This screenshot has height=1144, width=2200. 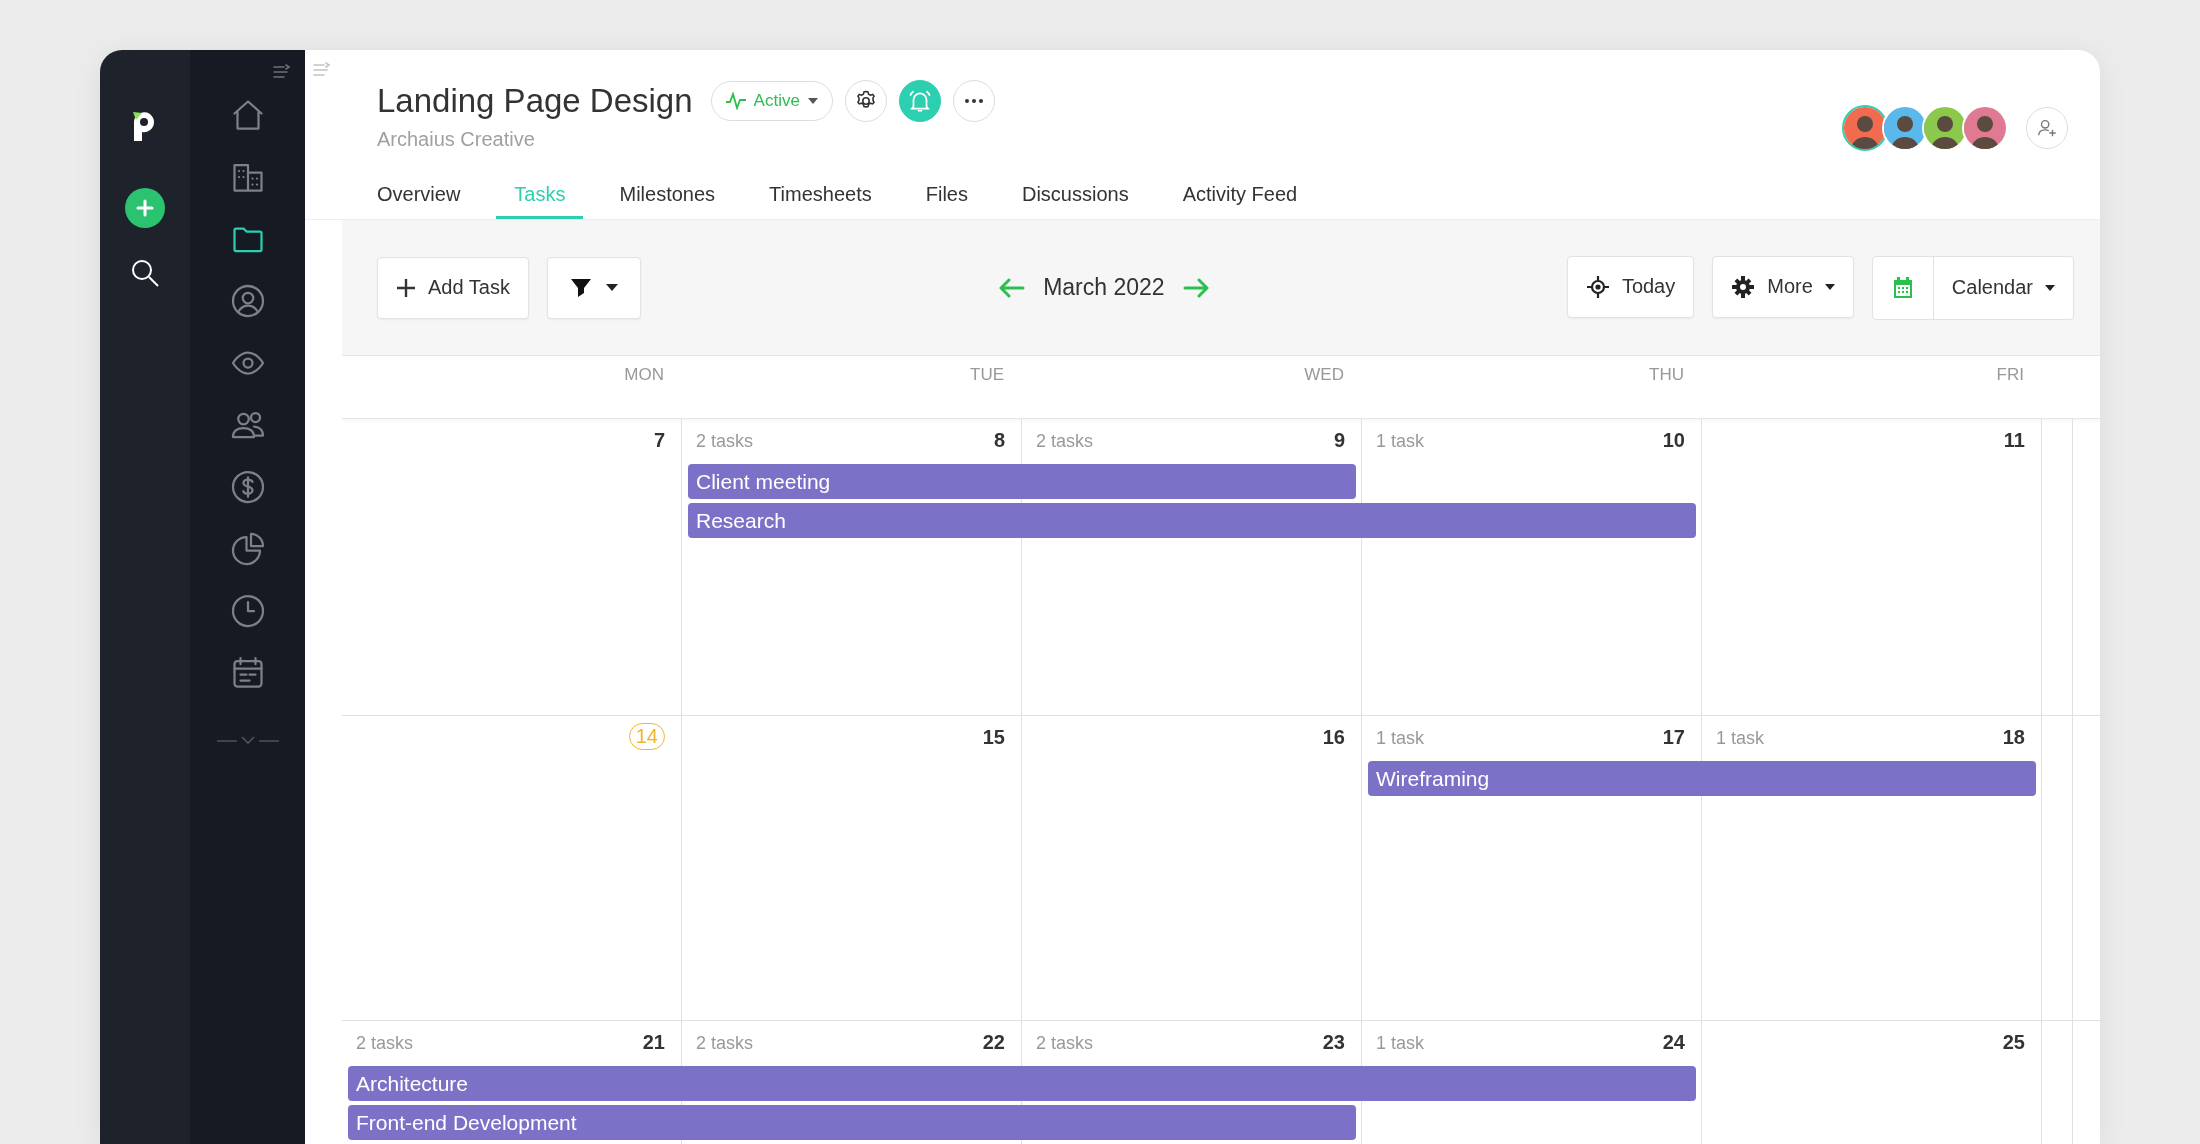 I want to click on weekday-label: THU, so click(x=1666, y=374).